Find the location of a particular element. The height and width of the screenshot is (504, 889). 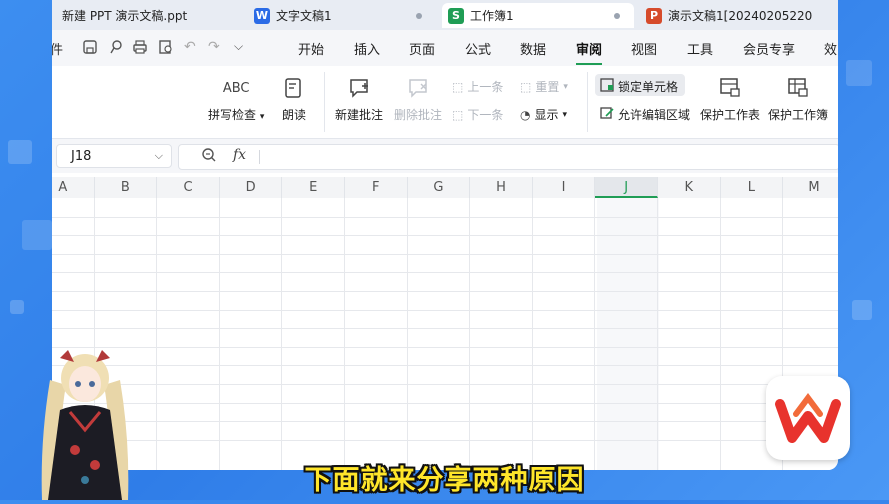

column-header-l: L is located at coordinates (752, 187).